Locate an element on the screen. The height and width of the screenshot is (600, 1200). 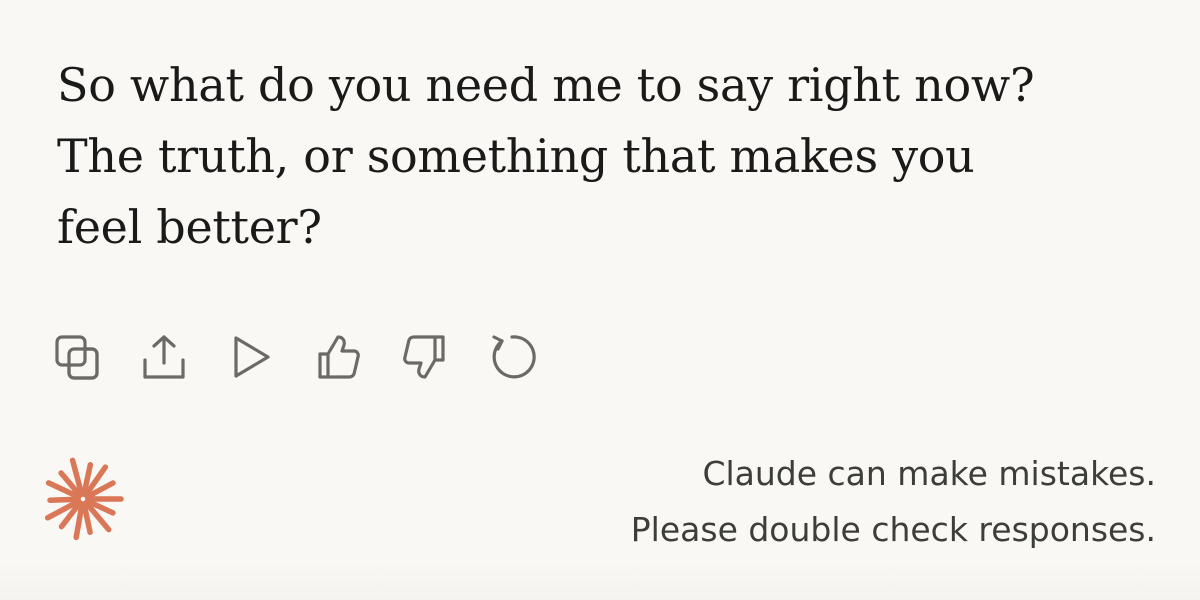
retry-button is located at coordinates (512, 357).